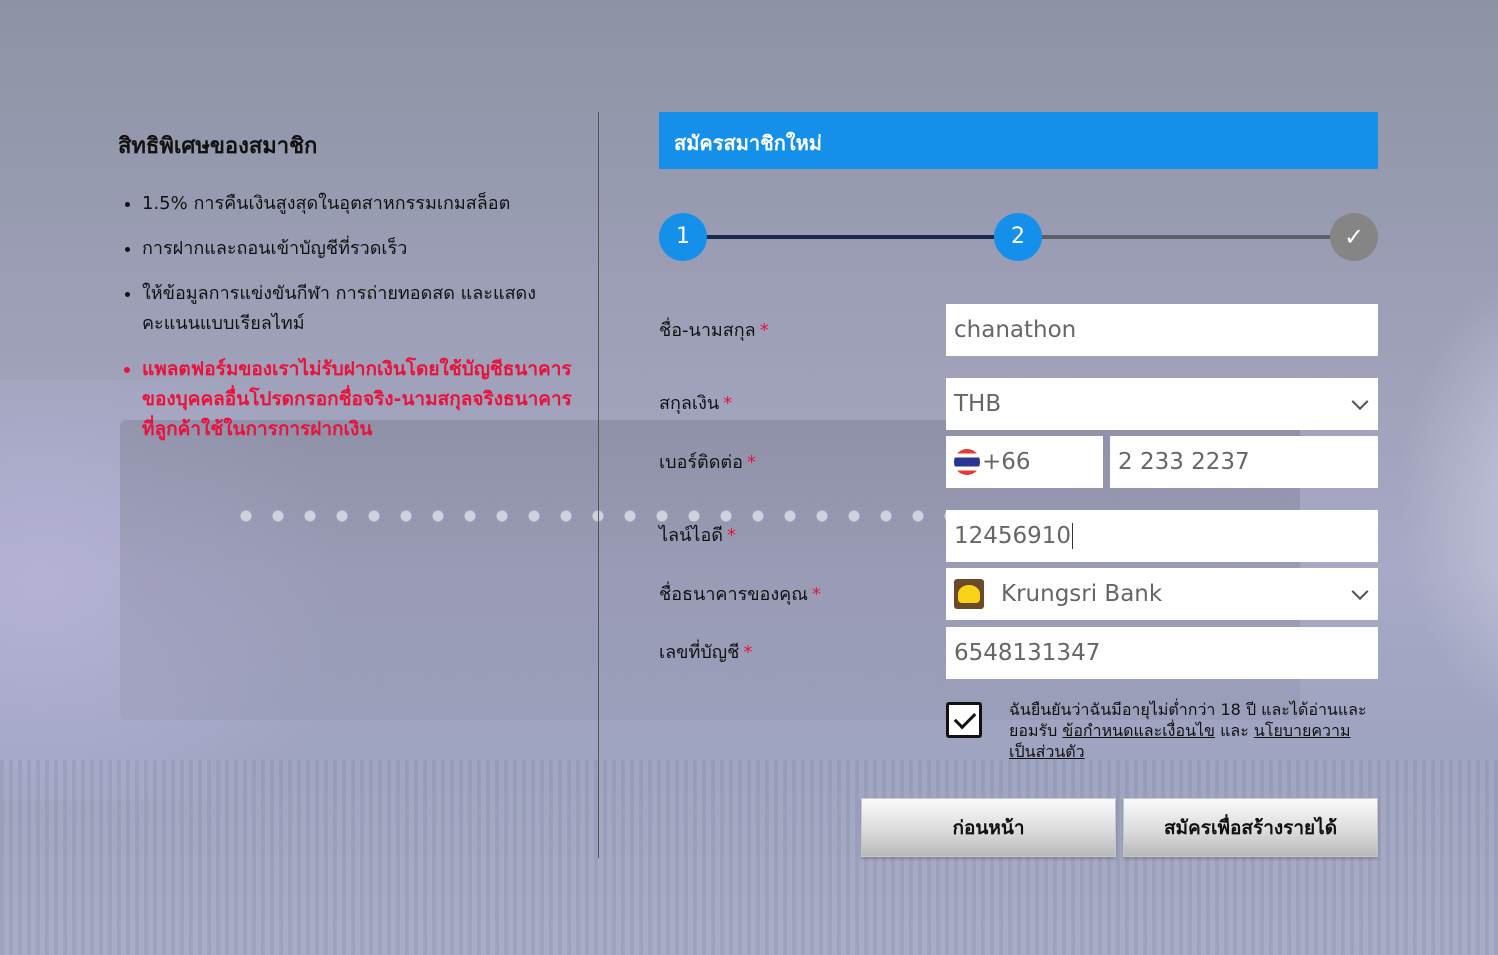  What do you see at coordinates (1073, 536) in the screenshot?
I see `text-cursor` at bounding box center [1073, 536].